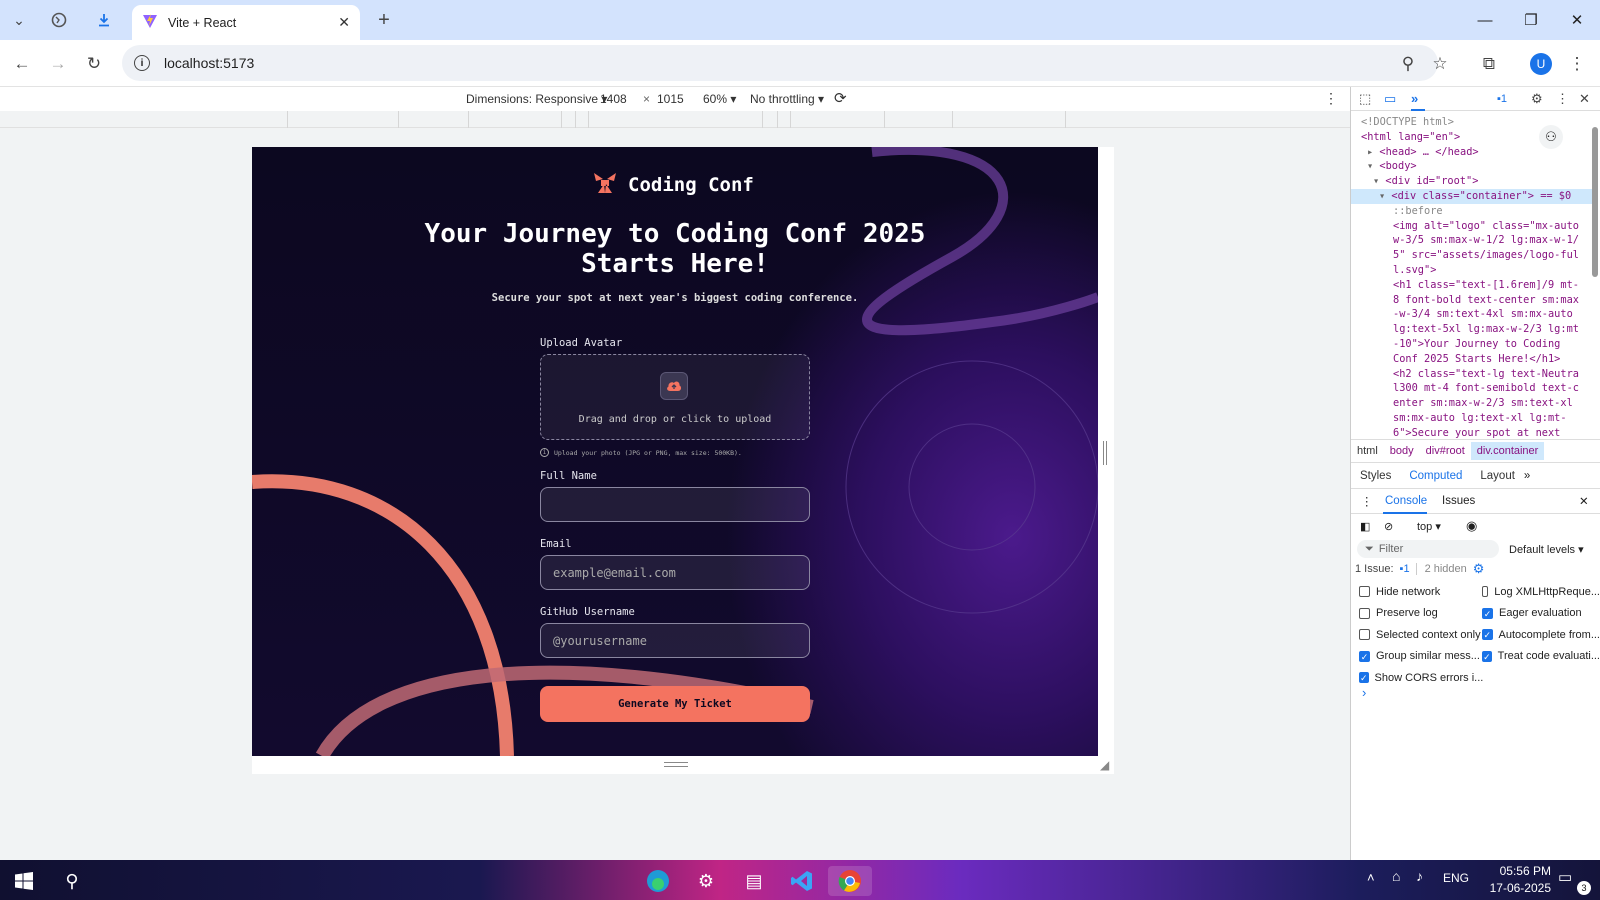 The height and width of the screenshot is (900, 1600). Describe the element at coordinates (1486, 300) in the screenshot. I see `elements-line: 8 font-bold text-center sm:max` at that location.